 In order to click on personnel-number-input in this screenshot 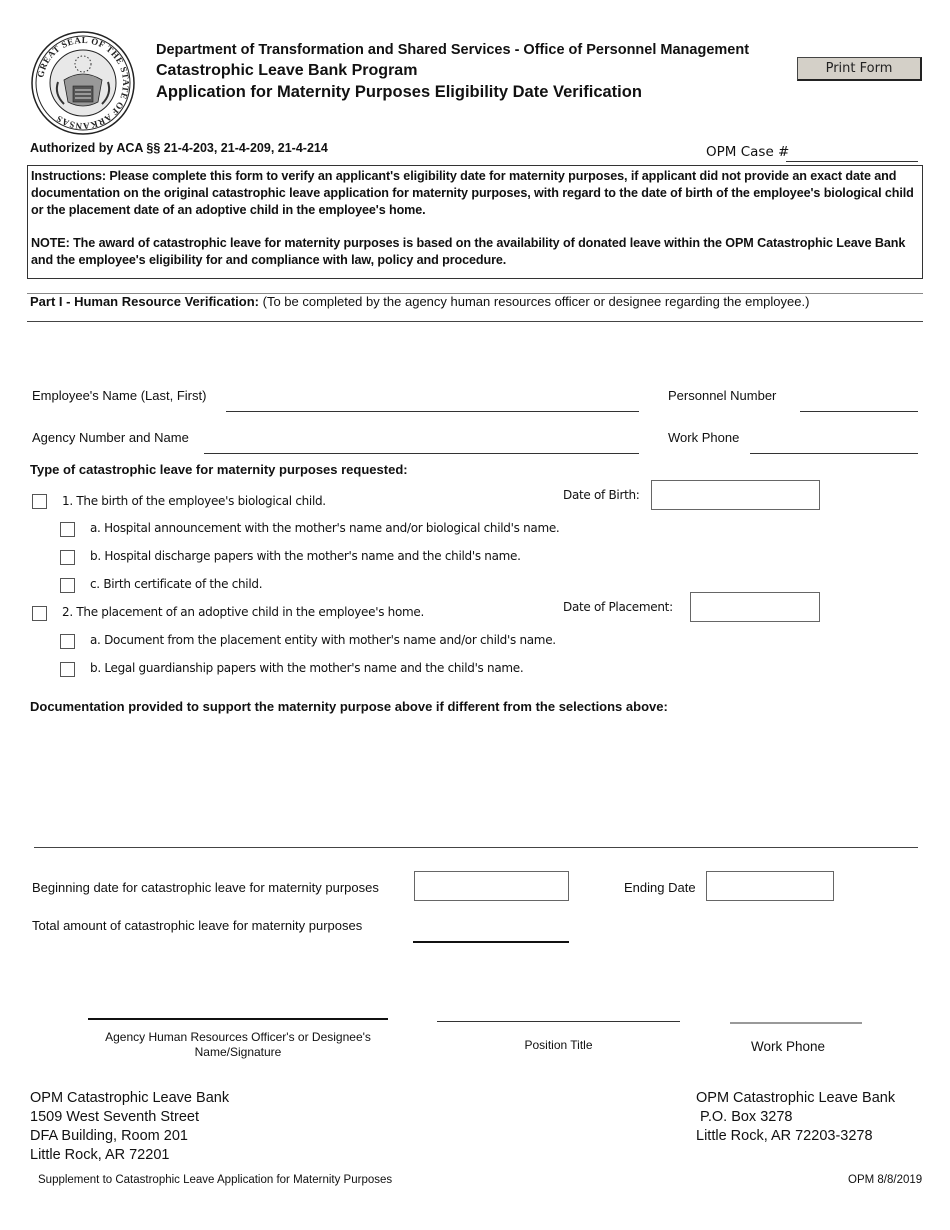, I will do `click(859, 403)`.